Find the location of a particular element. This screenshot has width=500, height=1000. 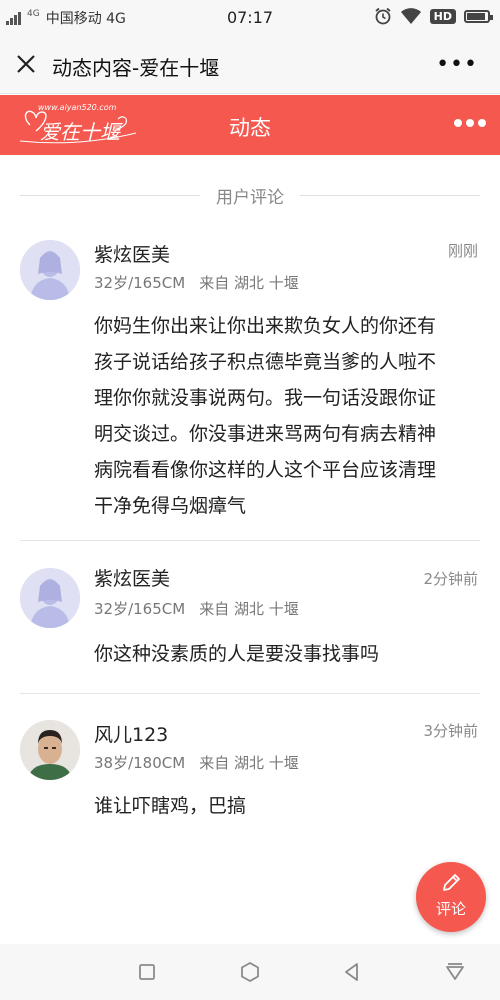

user-photo-avatar is located at coordinates (50, 750).